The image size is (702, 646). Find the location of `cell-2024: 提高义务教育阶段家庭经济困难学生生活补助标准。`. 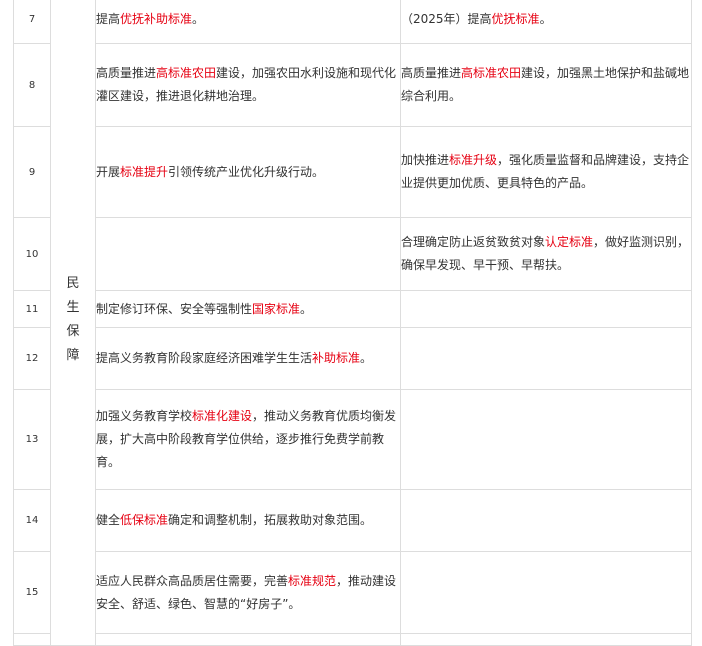

cell-2024: 提高义务教育阶段家庭经济困难学生生活补助标准。 is located at coordinates (248, 358).